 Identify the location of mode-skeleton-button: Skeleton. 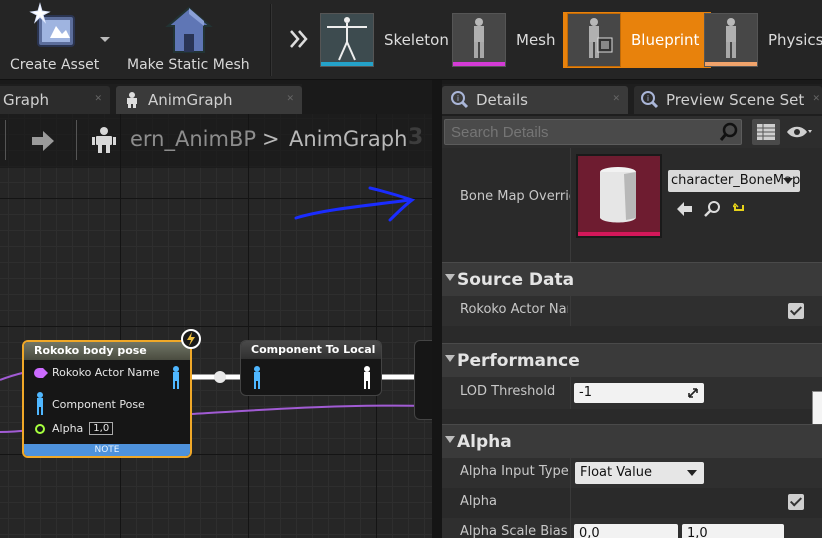
(384, 40).